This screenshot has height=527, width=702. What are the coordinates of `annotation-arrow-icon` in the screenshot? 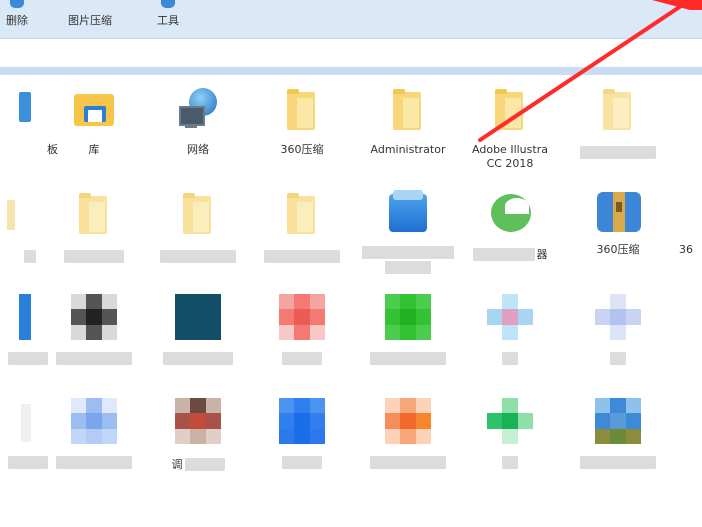 It's located at (590, 71).